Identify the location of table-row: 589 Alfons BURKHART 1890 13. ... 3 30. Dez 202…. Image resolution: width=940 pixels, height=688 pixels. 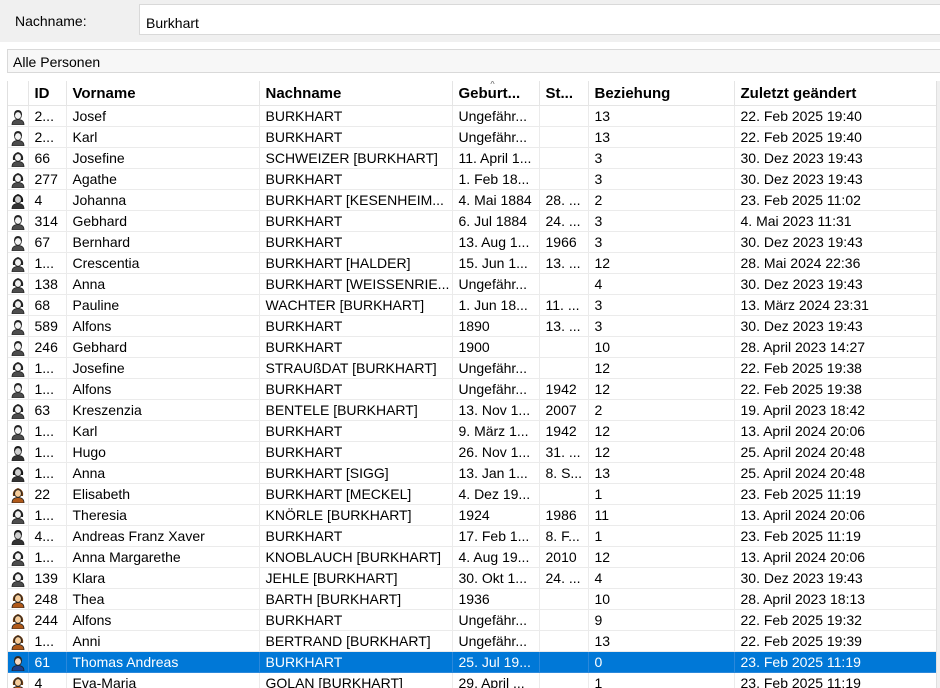
(472, 326).